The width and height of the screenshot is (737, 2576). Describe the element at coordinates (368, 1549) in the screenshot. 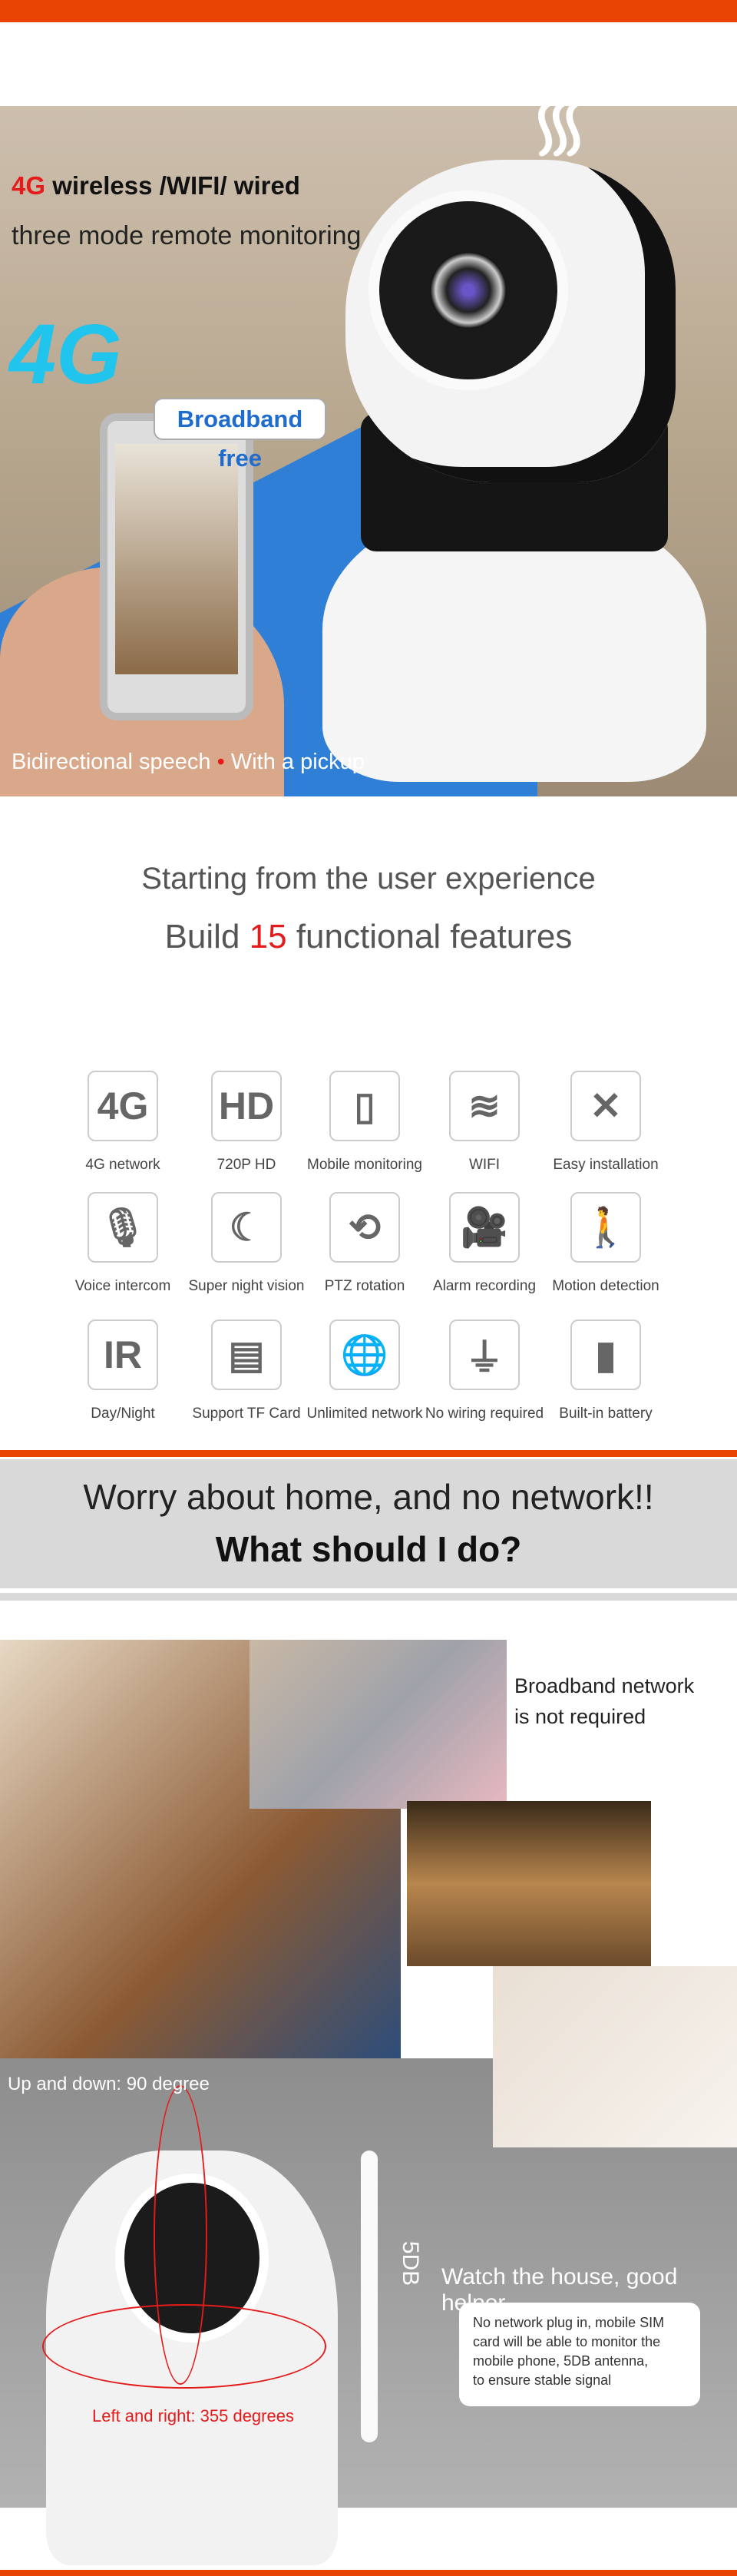

I see `worry-line2: What should I do?` at that location.